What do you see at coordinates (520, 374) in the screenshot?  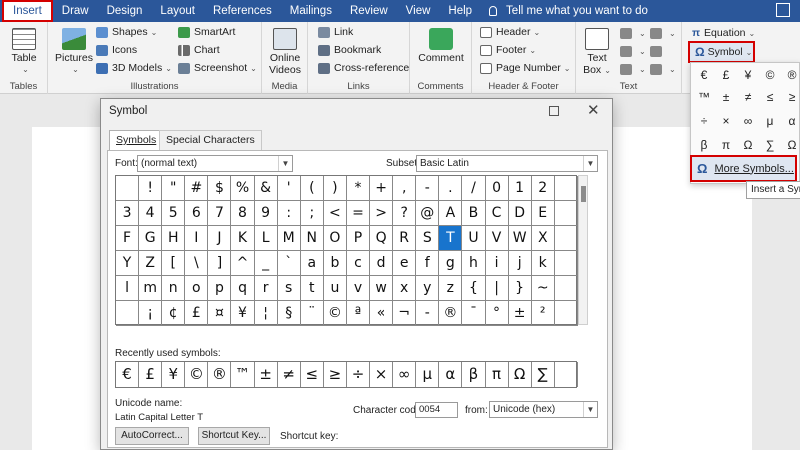 I see `recent-symbol-cell: Ω` at bounding box center [520, 374].